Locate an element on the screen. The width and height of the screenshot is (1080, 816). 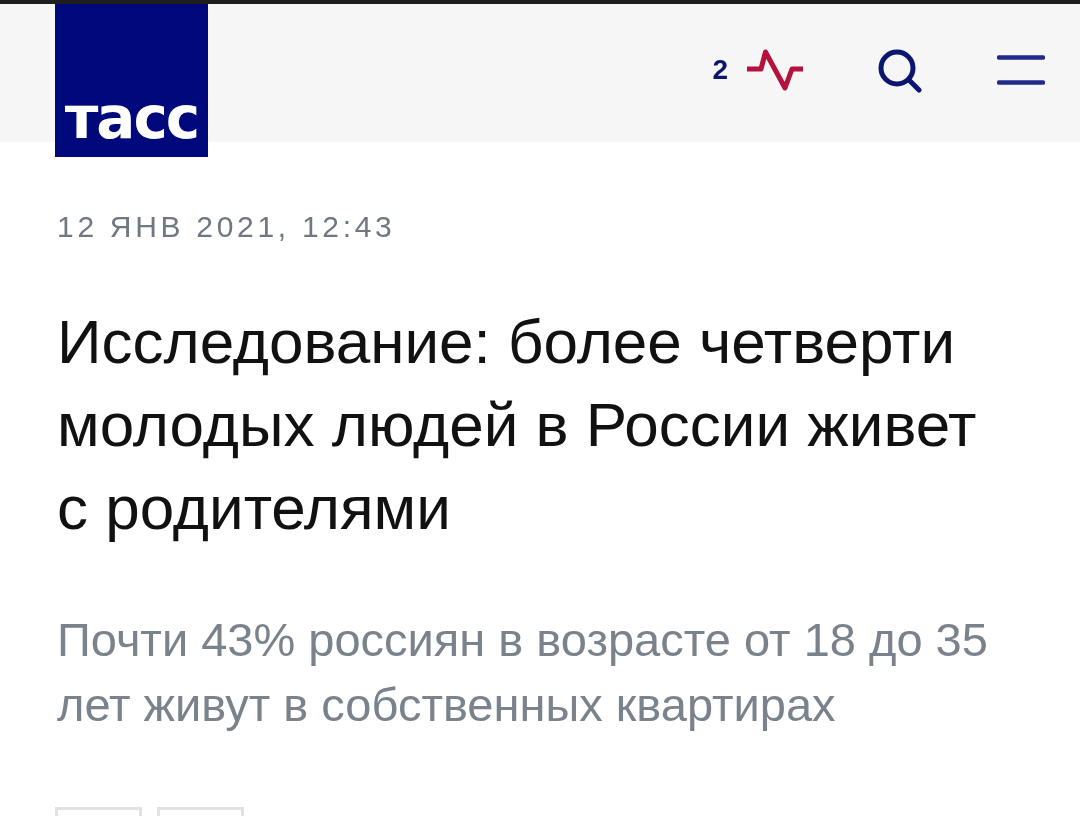
logo: тасс is located at coordinates (131, 80).